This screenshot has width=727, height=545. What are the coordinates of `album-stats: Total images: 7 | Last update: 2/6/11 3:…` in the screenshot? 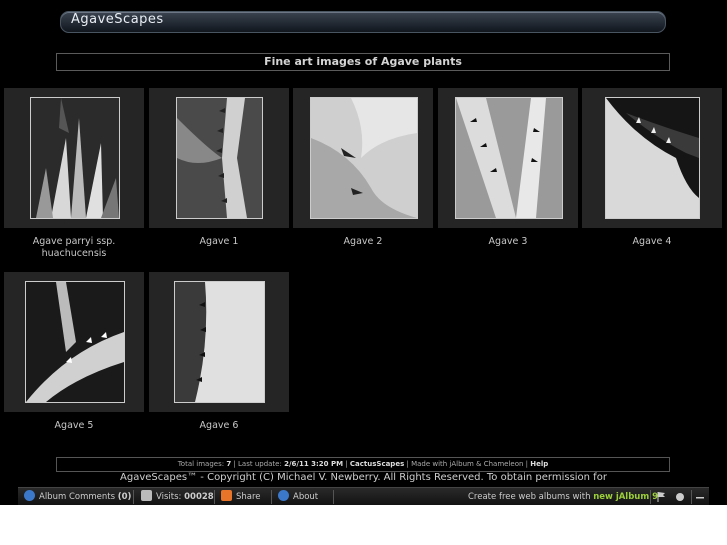 It's located at (363, 464).